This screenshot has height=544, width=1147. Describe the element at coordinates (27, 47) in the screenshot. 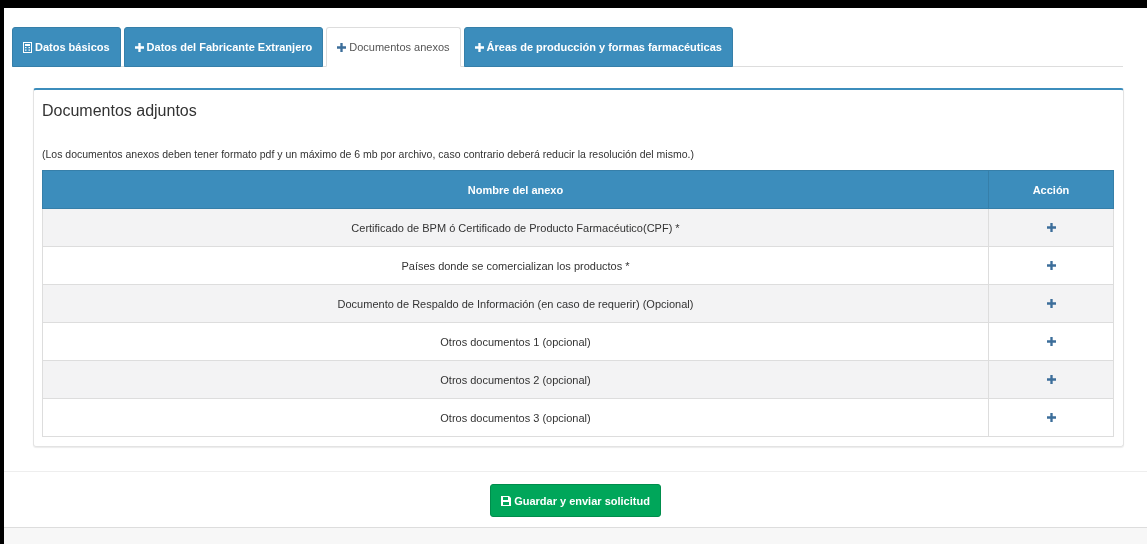

I see `calculator-icon` at that location.